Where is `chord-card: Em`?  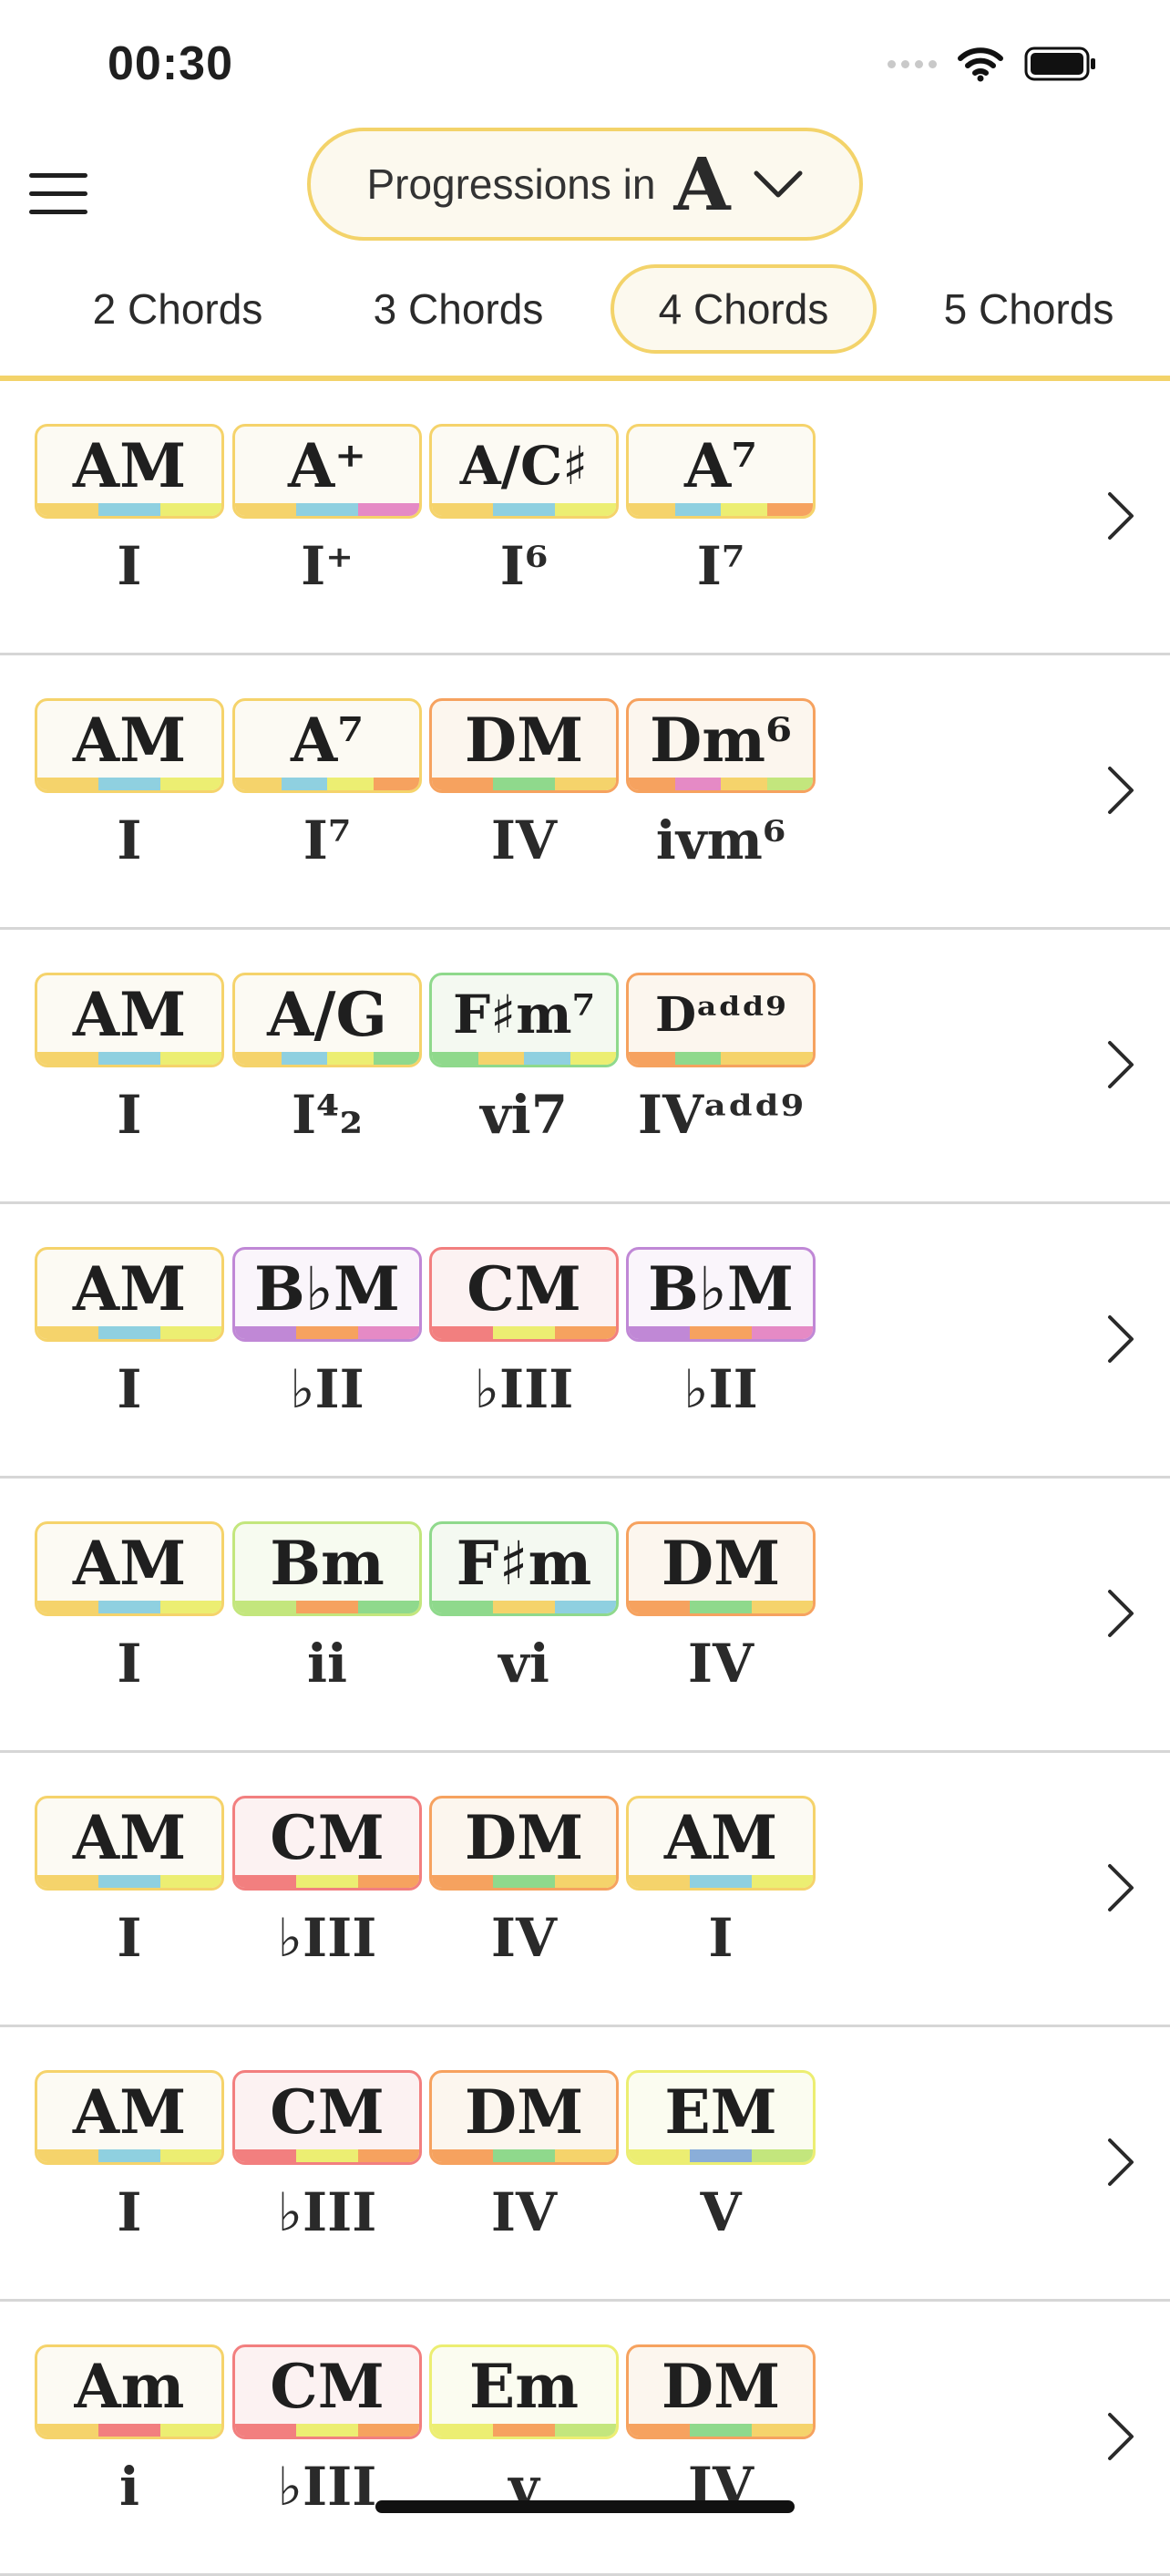 chord-card: Em is located at coordinates (524, 2391).